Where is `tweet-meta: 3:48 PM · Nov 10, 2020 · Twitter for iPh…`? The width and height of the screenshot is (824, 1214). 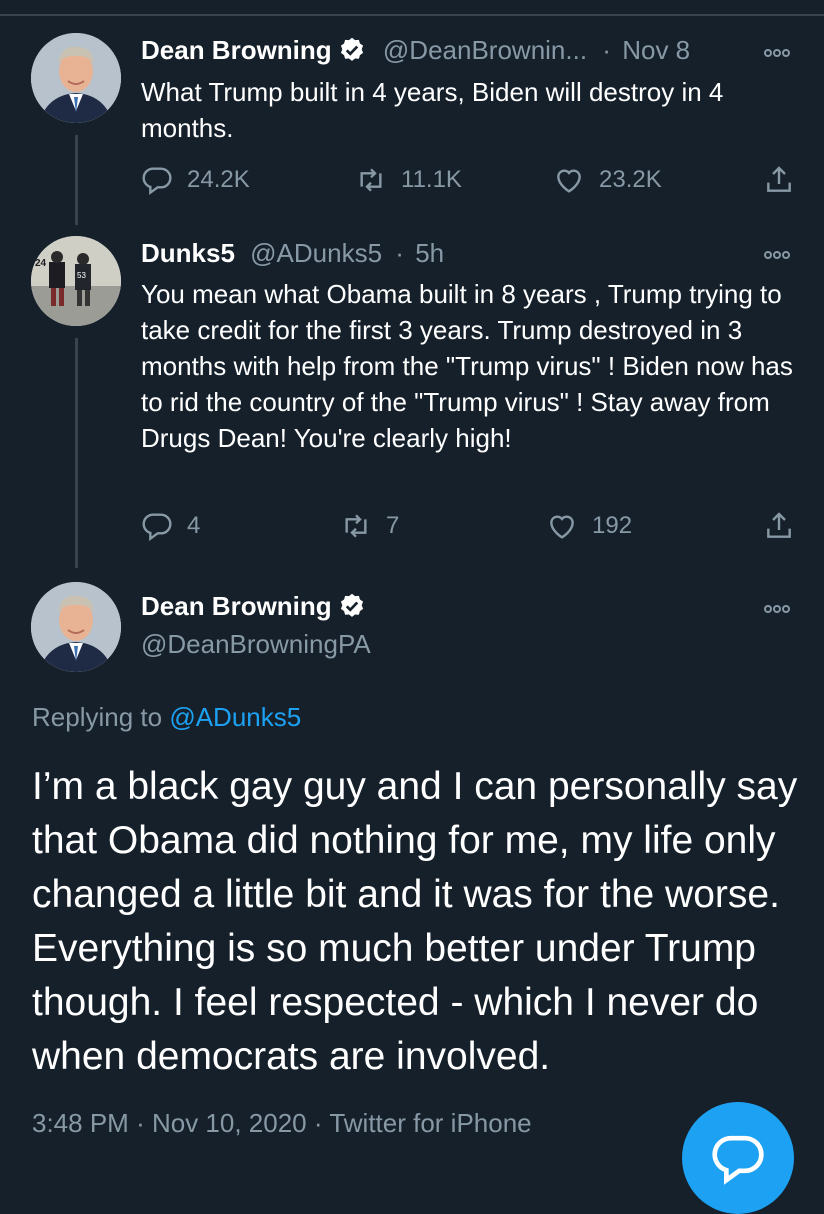
tweet-meta: 3:48 PM · Nov 10, 2020 · Twitter for iPh… is located at coordinates (282, 1123).